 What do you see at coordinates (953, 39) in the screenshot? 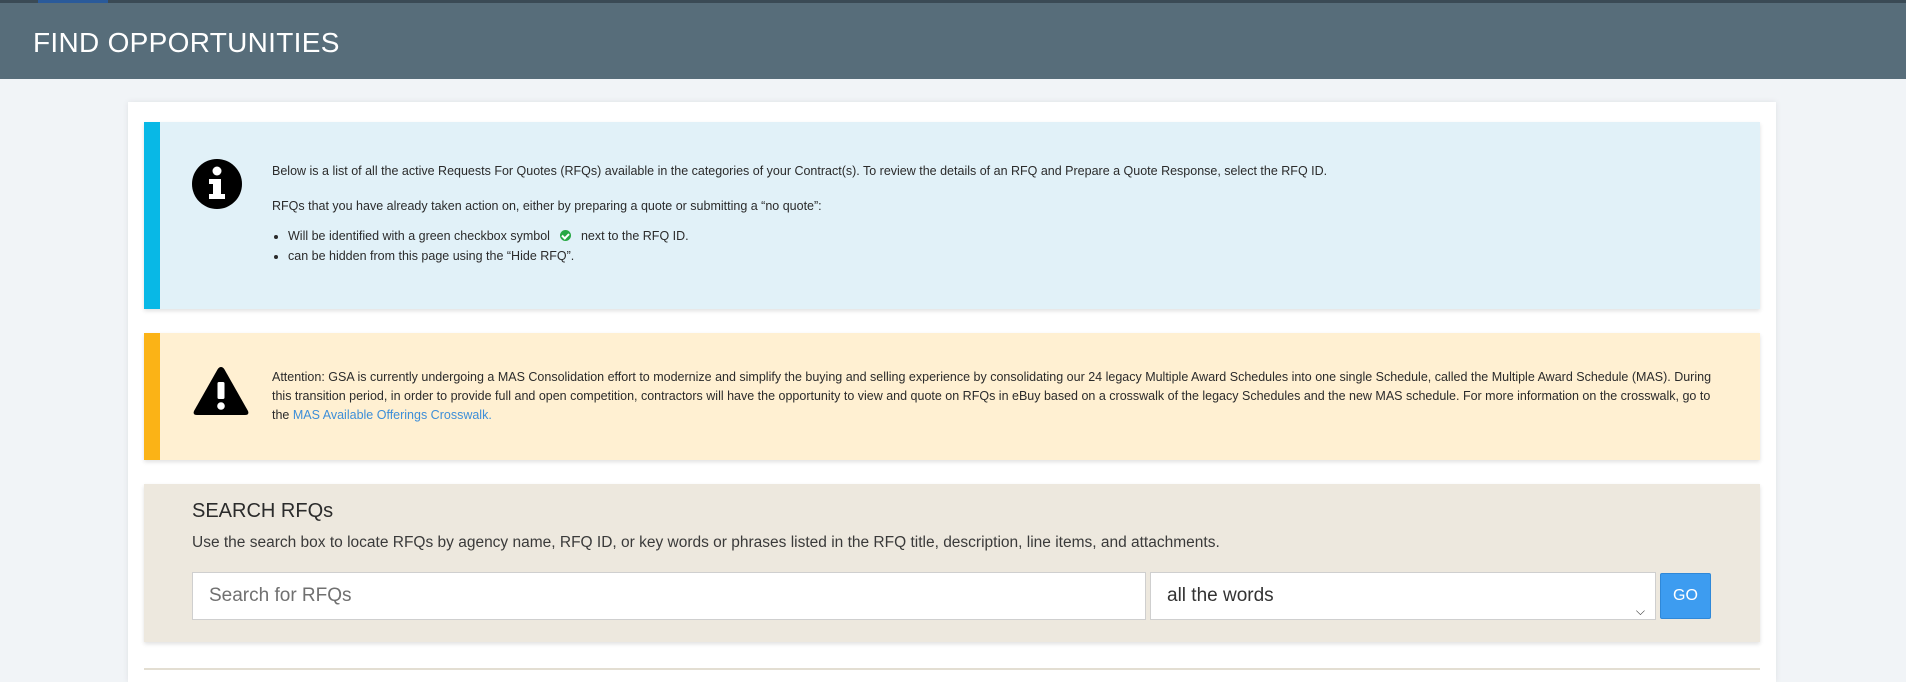
I see `page-header: FIND OPPORTUNITIES` at bounding box center [953, 39].